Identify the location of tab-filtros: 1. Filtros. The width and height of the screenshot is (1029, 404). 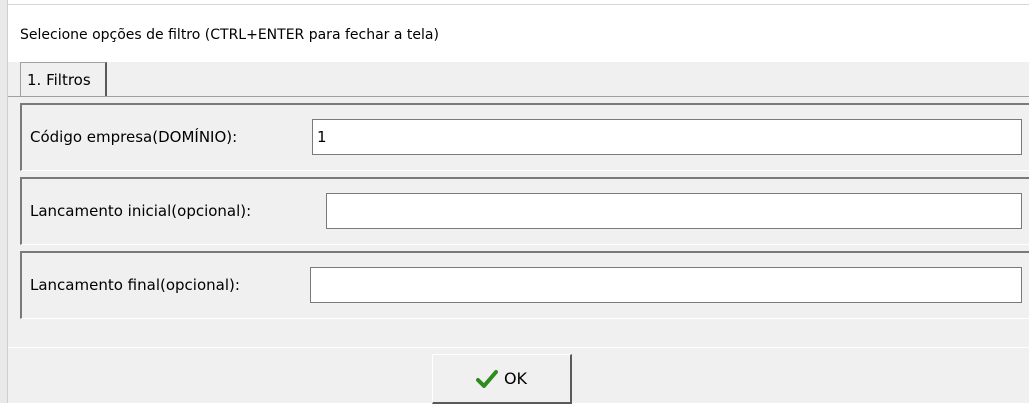
(63, 79).